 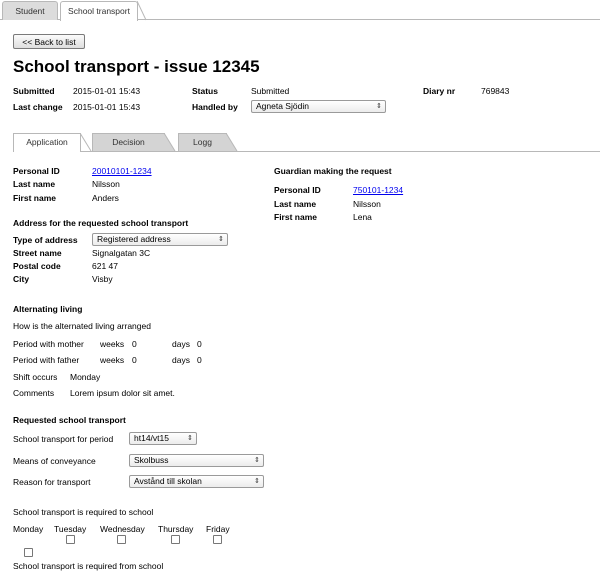 What do you see at coordinates (367, 204) in the screenshot?
I see `guardian-last-name-value: Nilsson` at bounding box center [367, 204].